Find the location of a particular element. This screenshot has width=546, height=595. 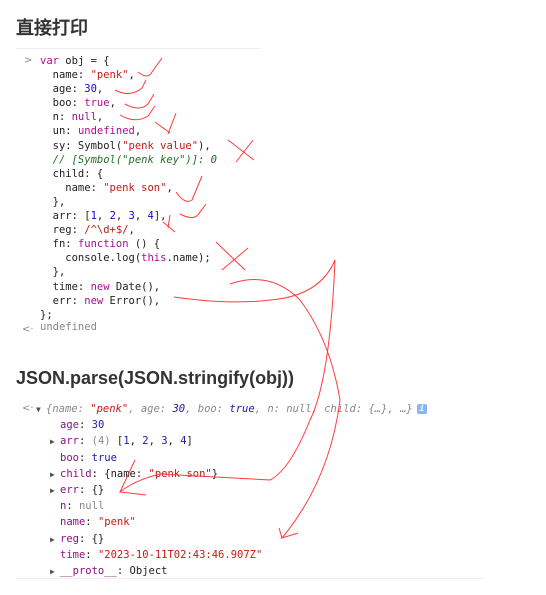

code-token: reg: is located at coordinates (62, 230).